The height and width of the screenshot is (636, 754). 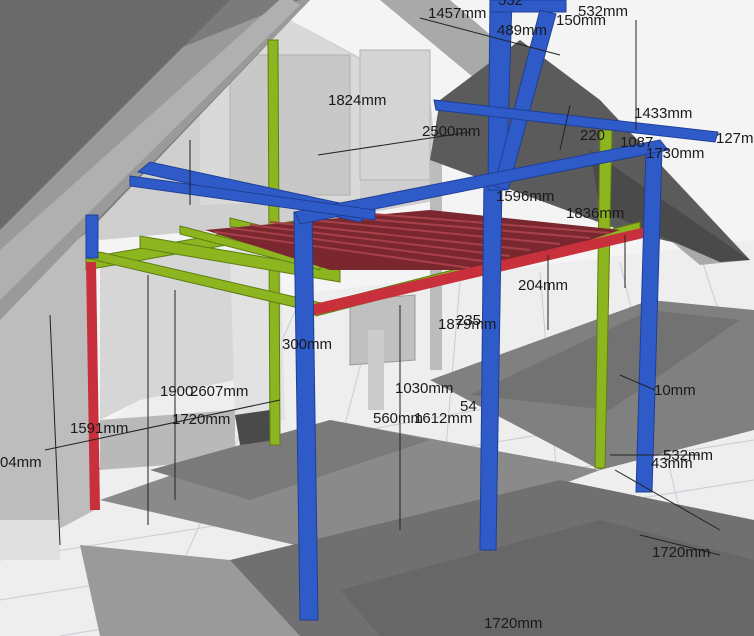 What do you see at coordinates (592, 135) in the screenshot?
I see `dimension-label: 220` at bounding box center [592, 135].